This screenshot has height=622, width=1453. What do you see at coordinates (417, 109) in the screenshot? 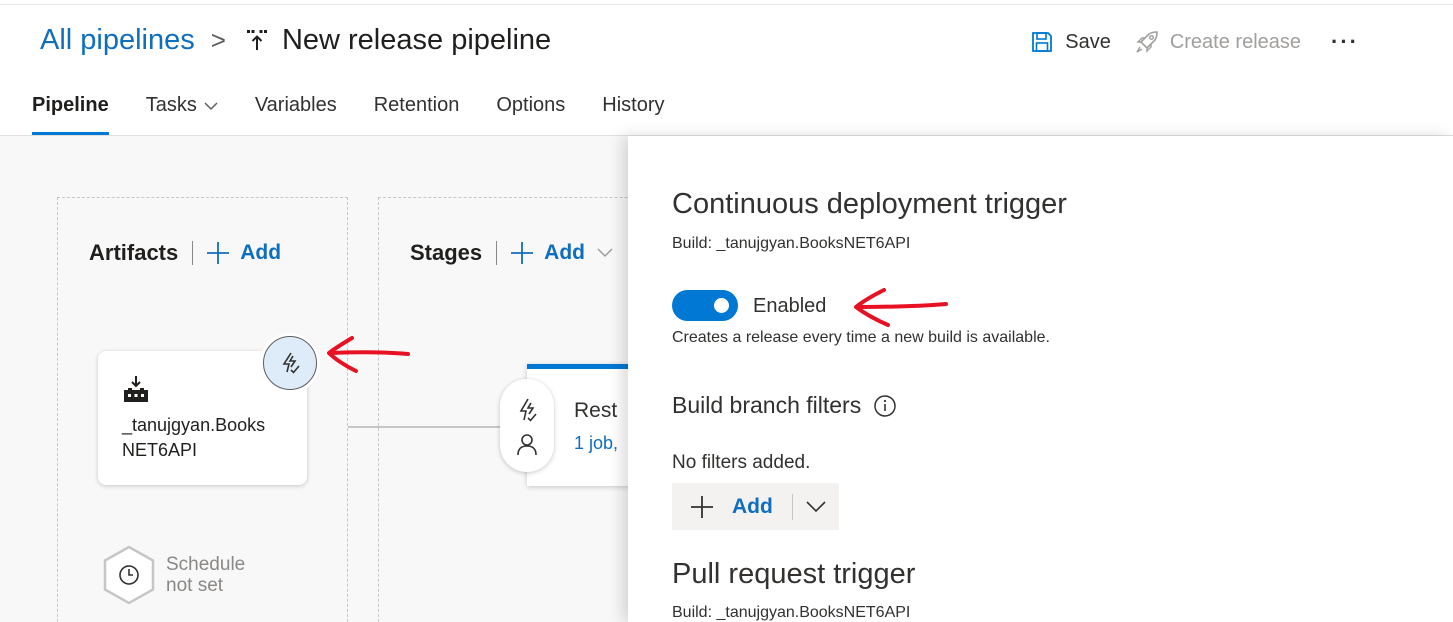
I see `tab-retention: Retention` at bounding box center [417, 109].